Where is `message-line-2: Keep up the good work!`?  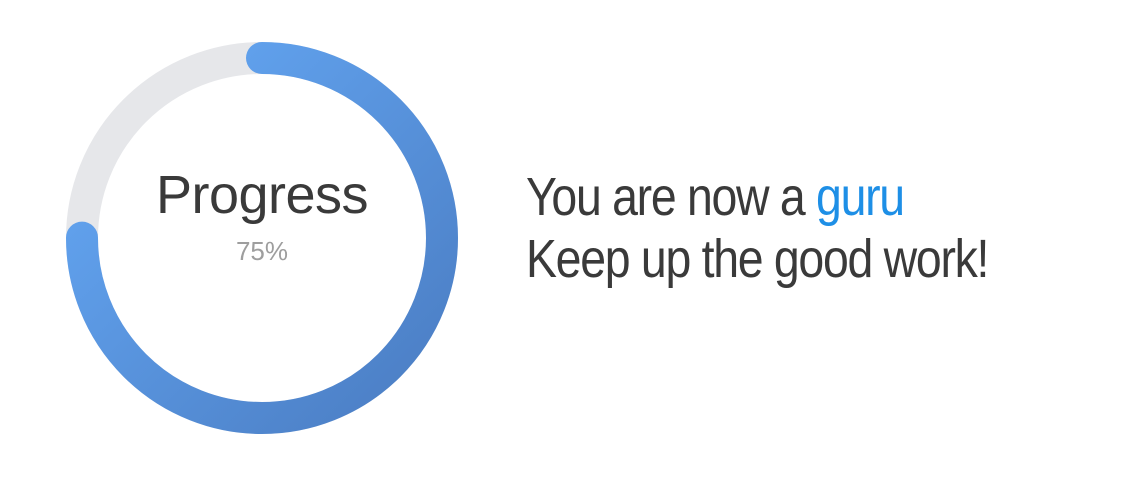 message-line-2: Keep up the good work! is located at coordinates (757, 259).